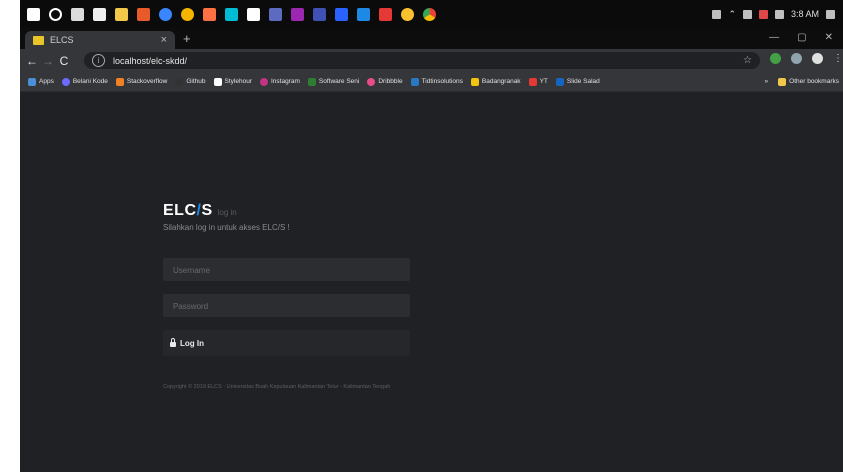 Image resolution: width=843 pixels, height=472 pixels. What do you see at coordinates (385, 81) in the screenshot?
I see `bookmark-dribbble: Dribbble` at bounding box center [385, 81].